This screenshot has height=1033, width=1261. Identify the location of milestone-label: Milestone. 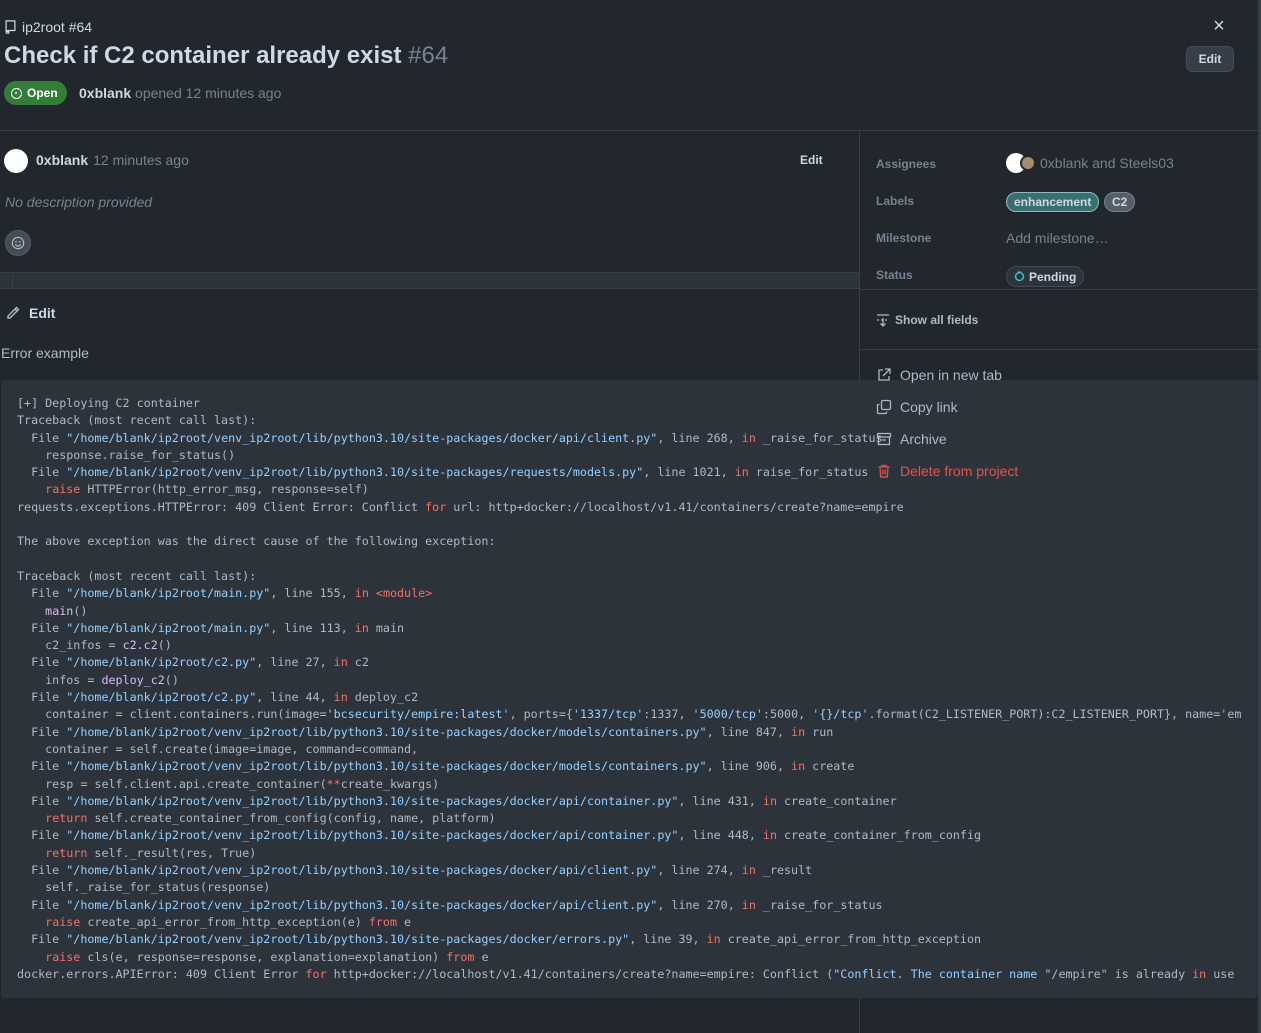
(904, 238).